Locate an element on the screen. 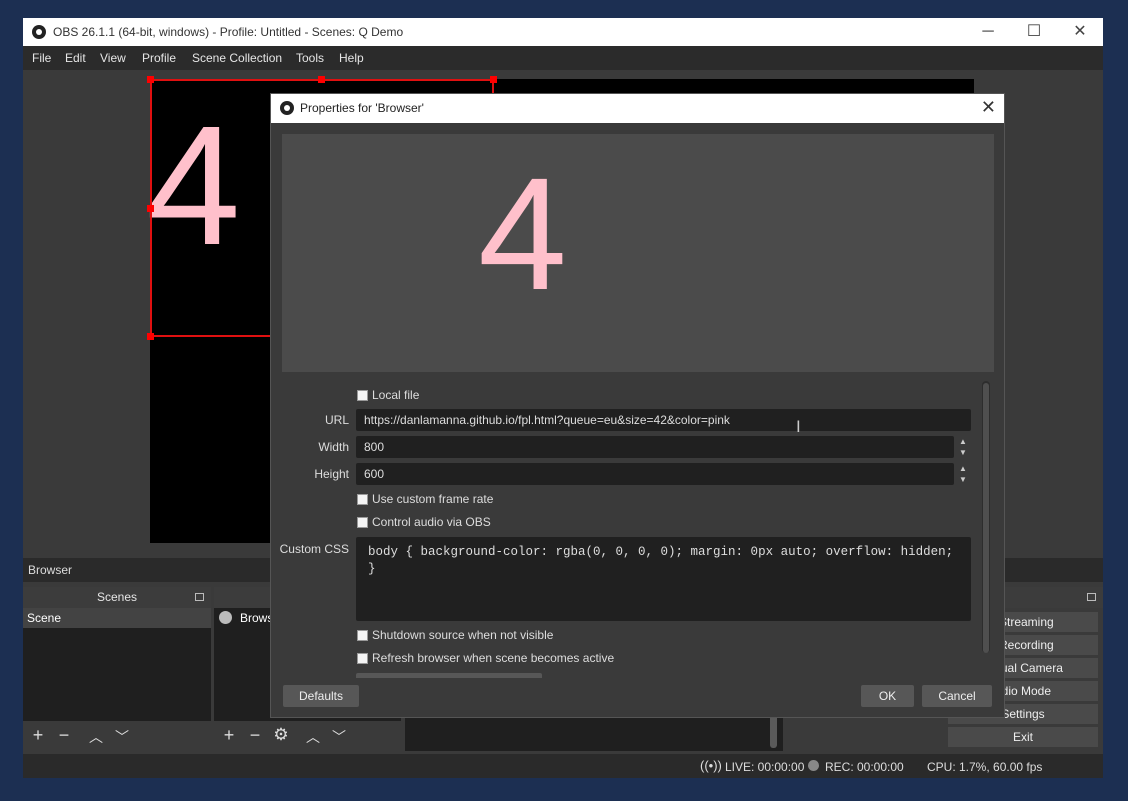 This screenshot has width=1128, height=801. text-cursor-icon: I is located at coordinates (798, 426).